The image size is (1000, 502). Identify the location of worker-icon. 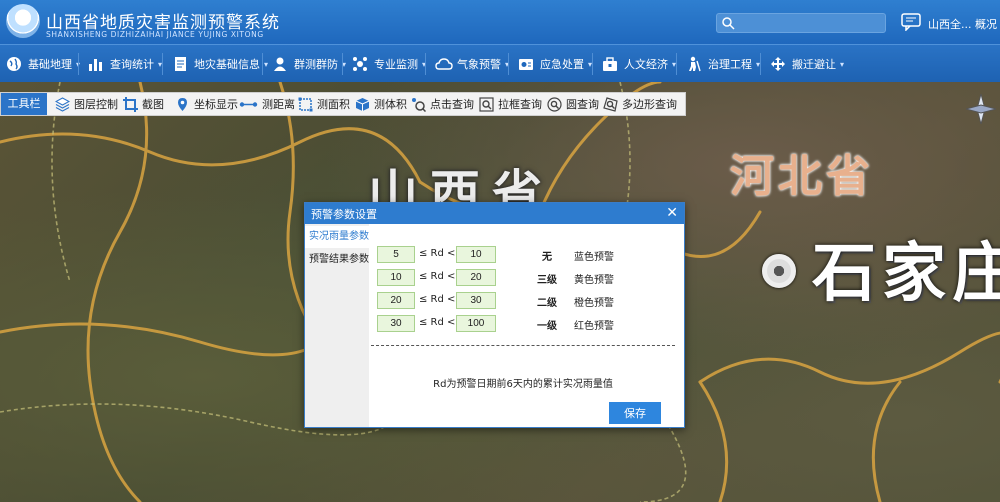
(694, 64).